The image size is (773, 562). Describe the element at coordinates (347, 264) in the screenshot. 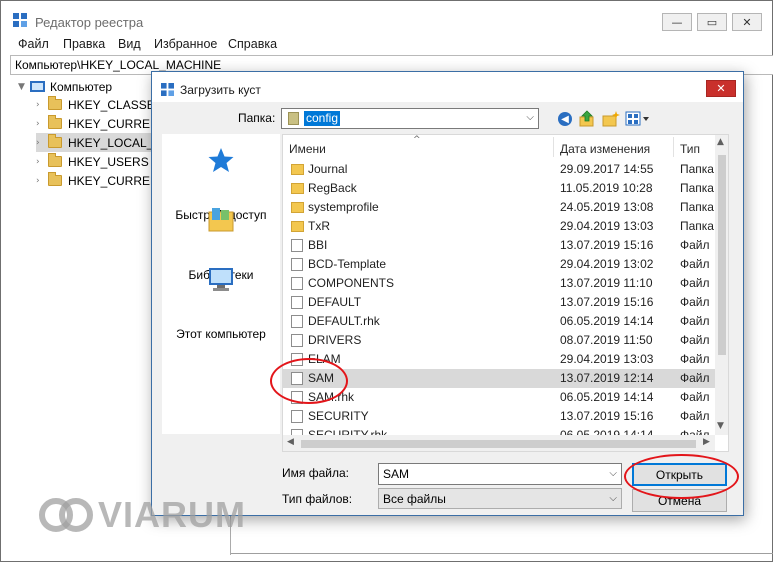

I see `file-name: BCD-Template` at that location.